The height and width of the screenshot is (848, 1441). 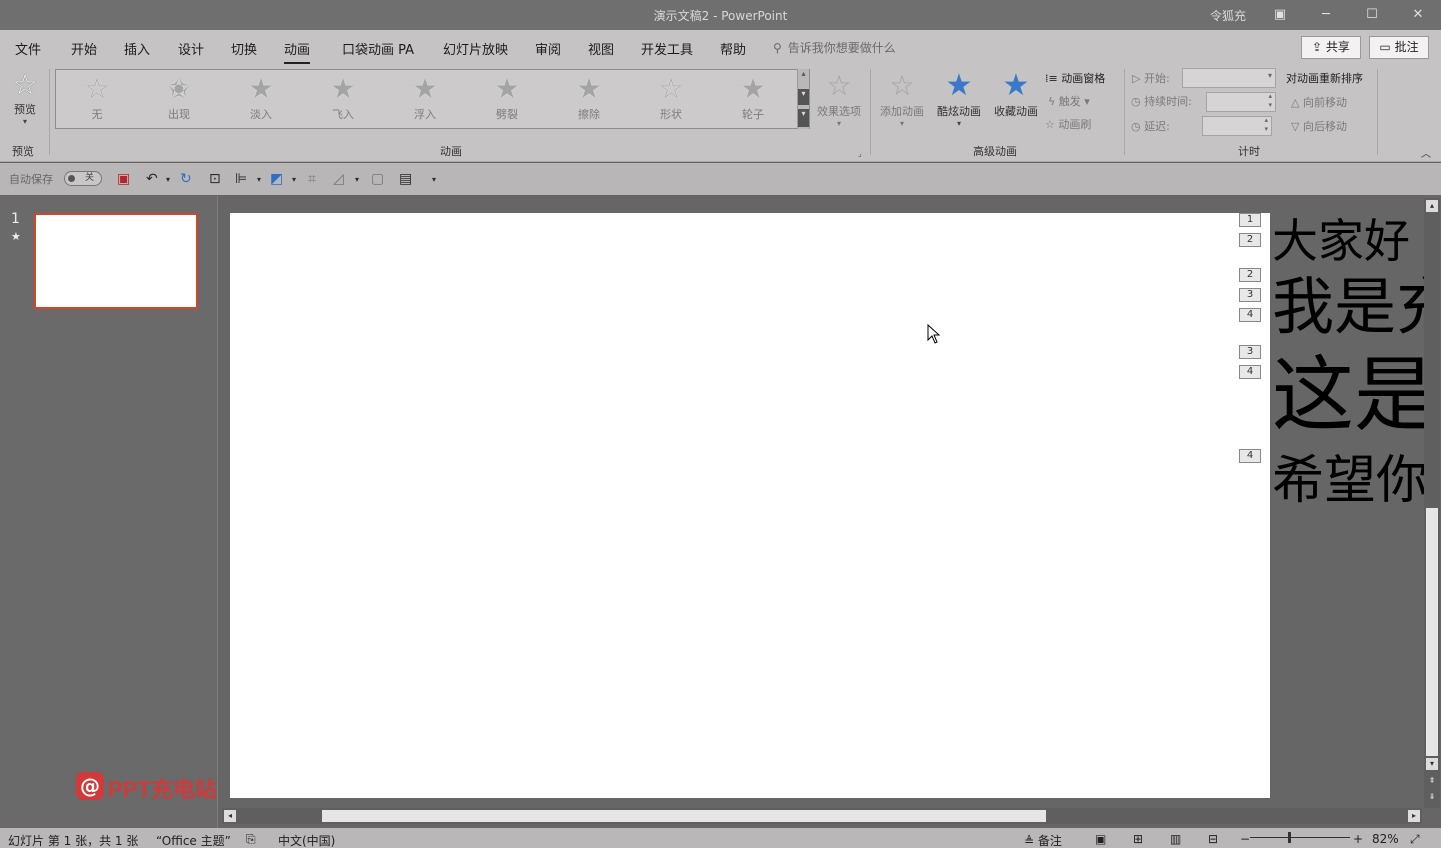 I want to click on move-earlier-button: △ 向前移动, so click(x=1319, y=102).